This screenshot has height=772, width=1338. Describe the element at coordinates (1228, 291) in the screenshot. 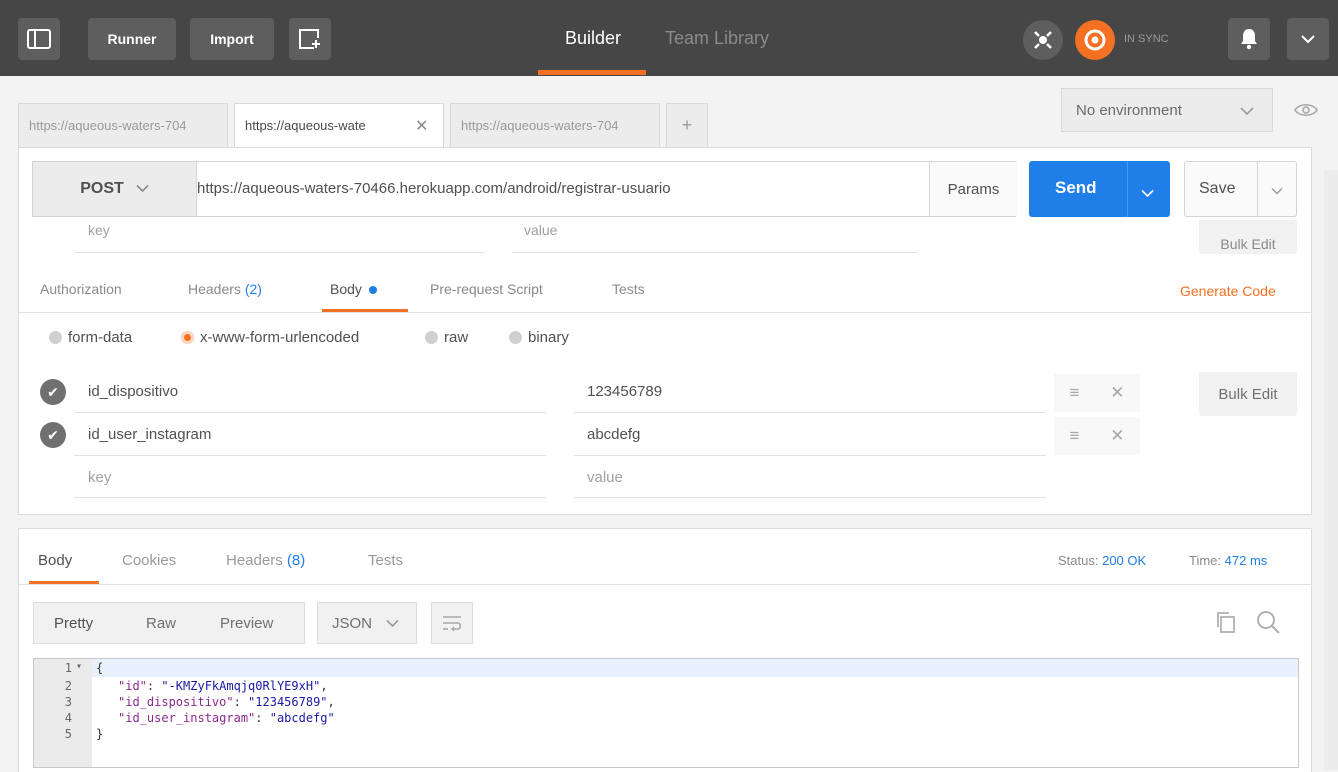

I see `generate-code-link: Generate Code` at that location.